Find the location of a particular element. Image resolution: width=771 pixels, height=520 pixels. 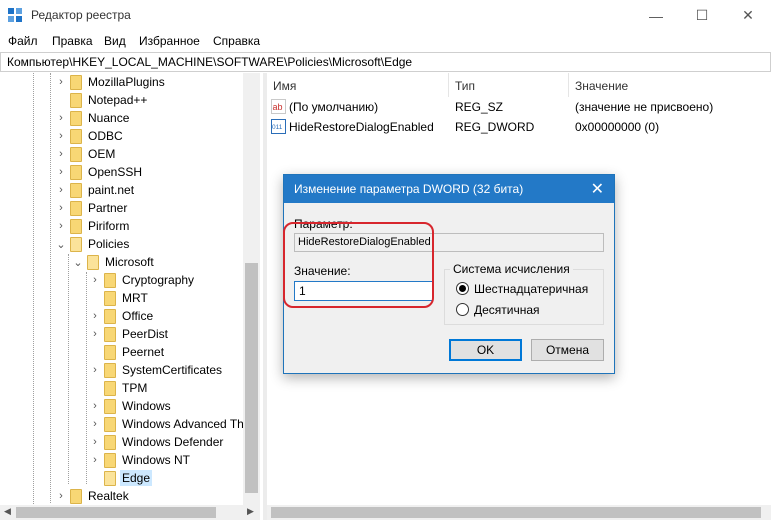

tree-item-odbc: › ODBC is located at coordinates (89, 136).